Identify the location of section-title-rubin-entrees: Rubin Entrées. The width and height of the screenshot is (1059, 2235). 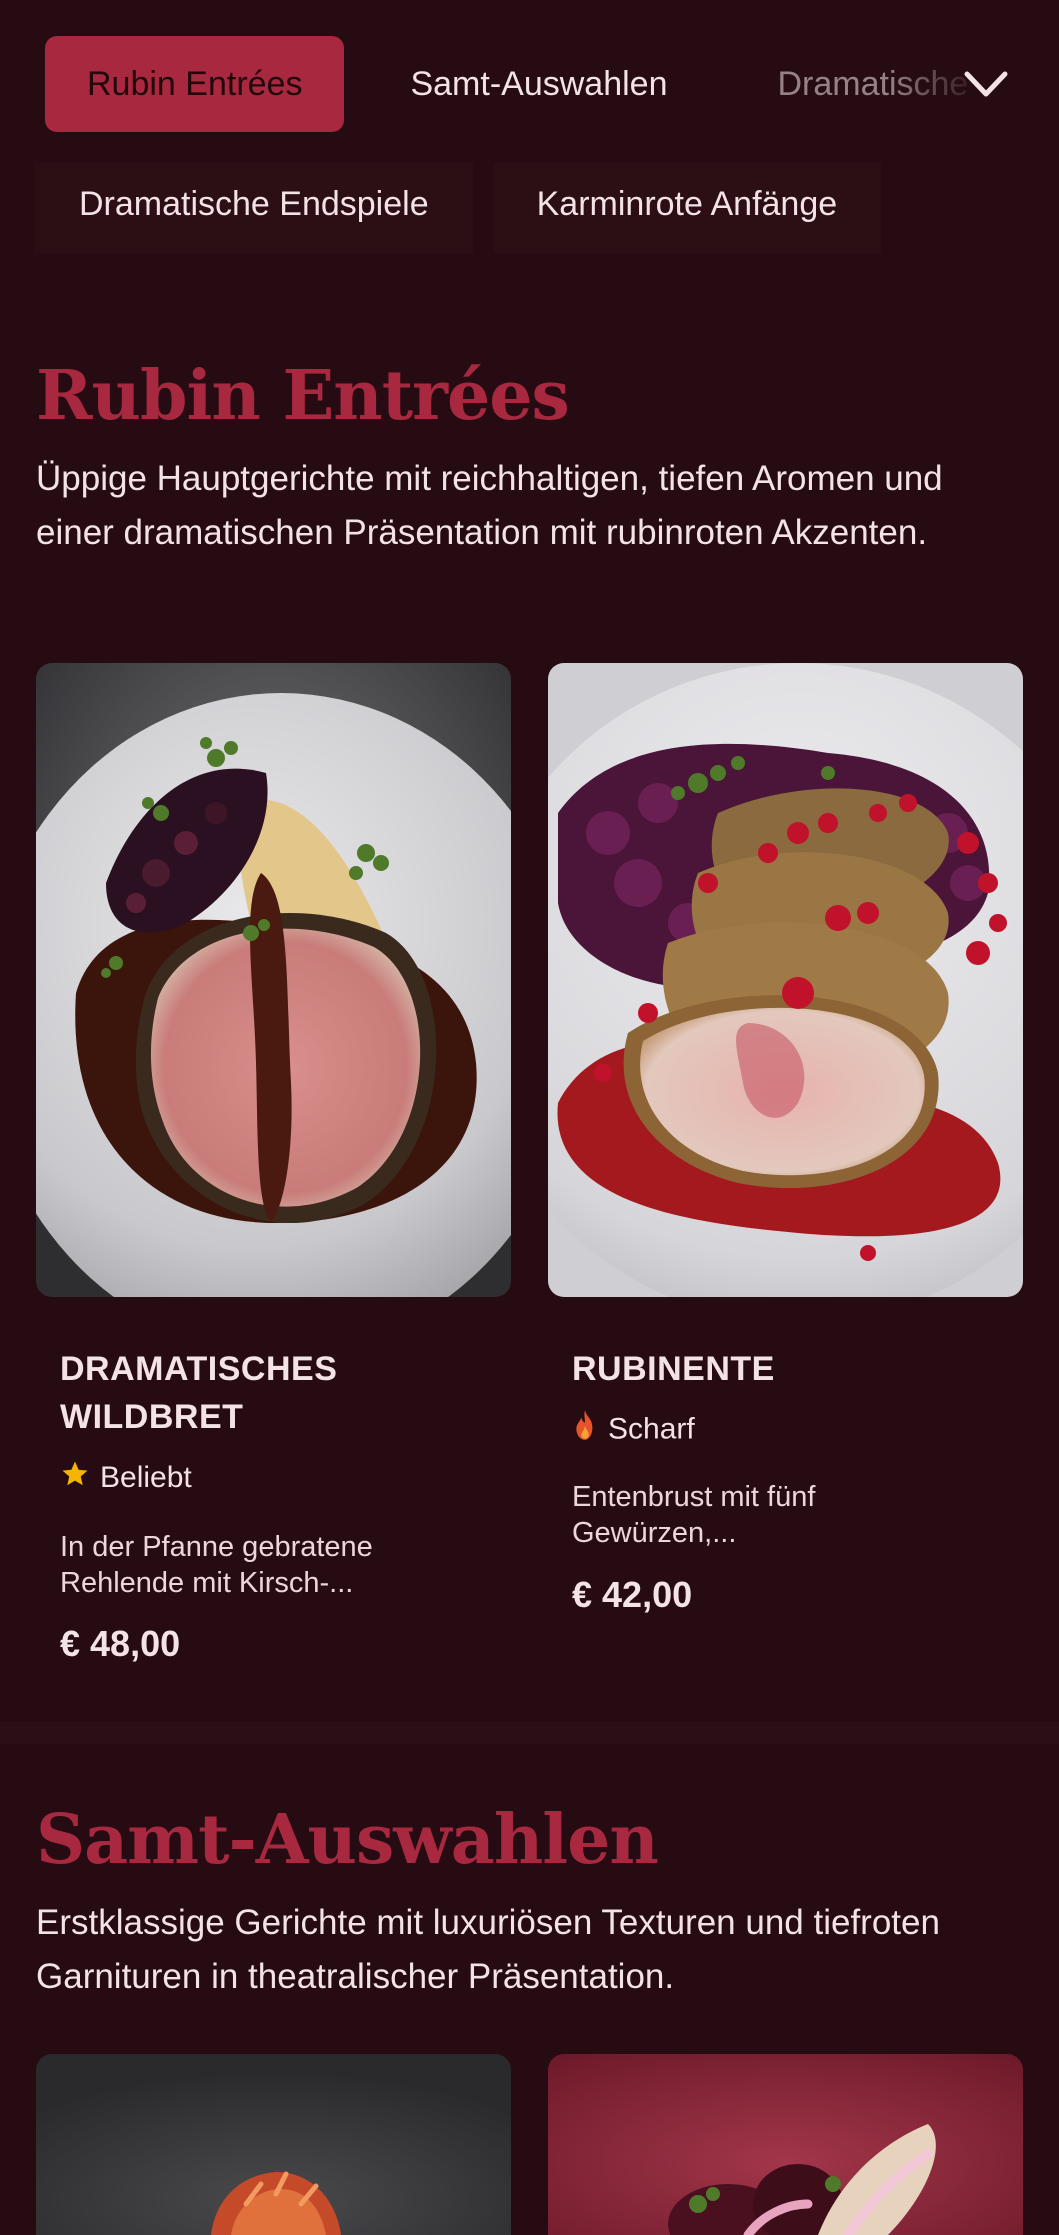
(303, 396).